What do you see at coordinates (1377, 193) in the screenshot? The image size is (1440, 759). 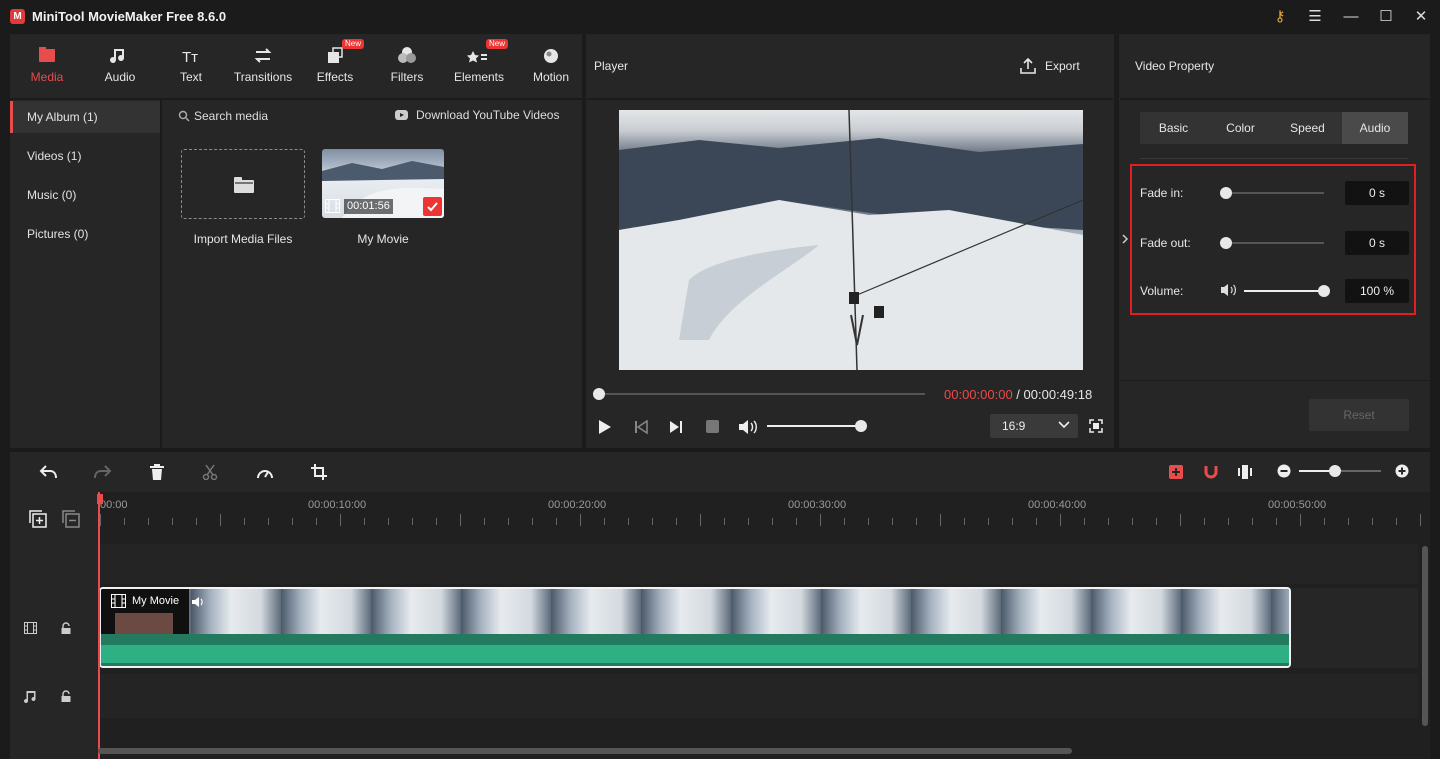 I see `fade-in-value: 0 s` at bounding box center [1377, 193].